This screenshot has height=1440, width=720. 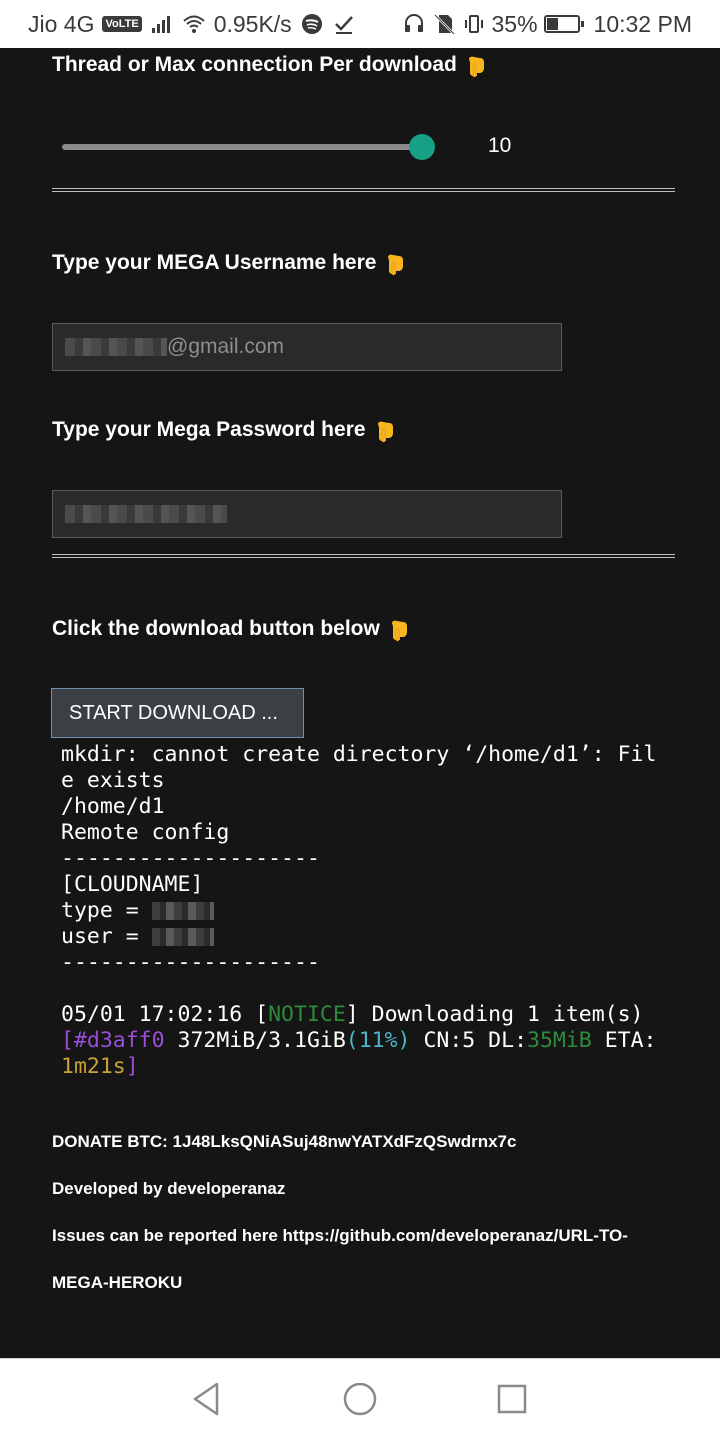 I want to click on signal-icon, so click(x=162, y=24).